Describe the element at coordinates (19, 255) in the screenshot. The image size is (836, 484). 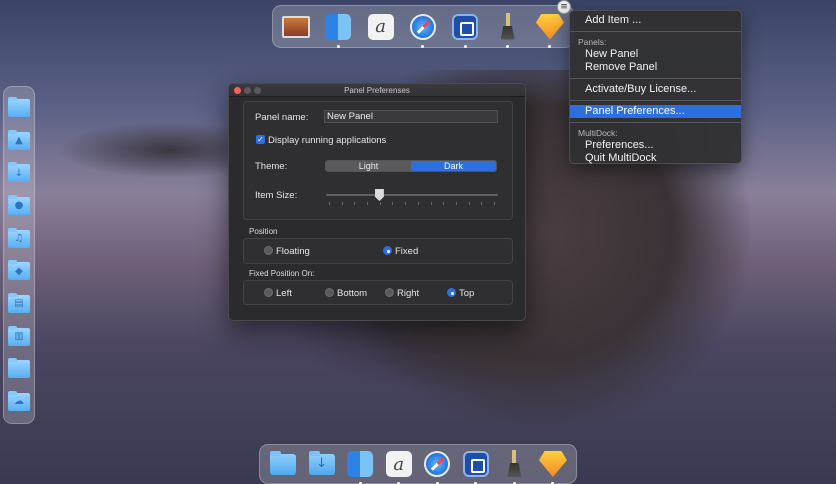
I see `left-dock-panel: ▲ ↓ ● ♫ ◆ ▤ ▥ ☁` at that location.